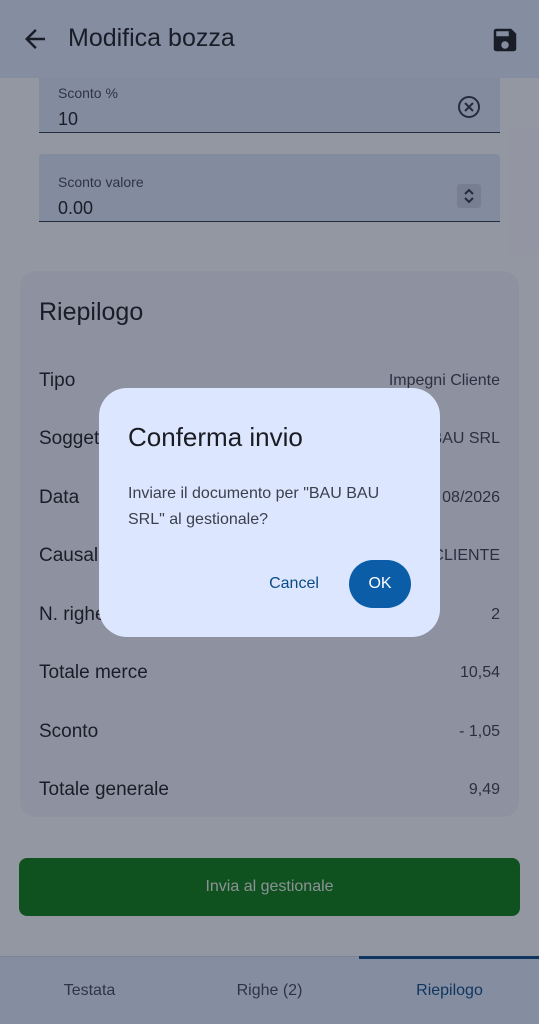  I want to click on cancel-label: Cancel, so click(294, 583).